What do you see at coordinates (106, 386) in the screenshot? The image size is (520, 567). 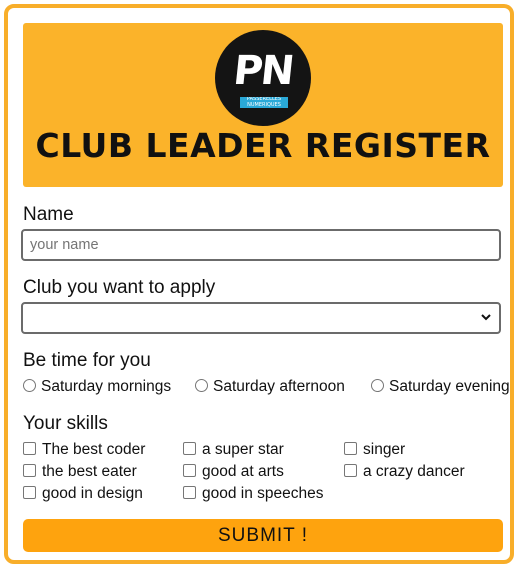 I see `radio-label: Saturday mornings` at bounding box center [106, 386].